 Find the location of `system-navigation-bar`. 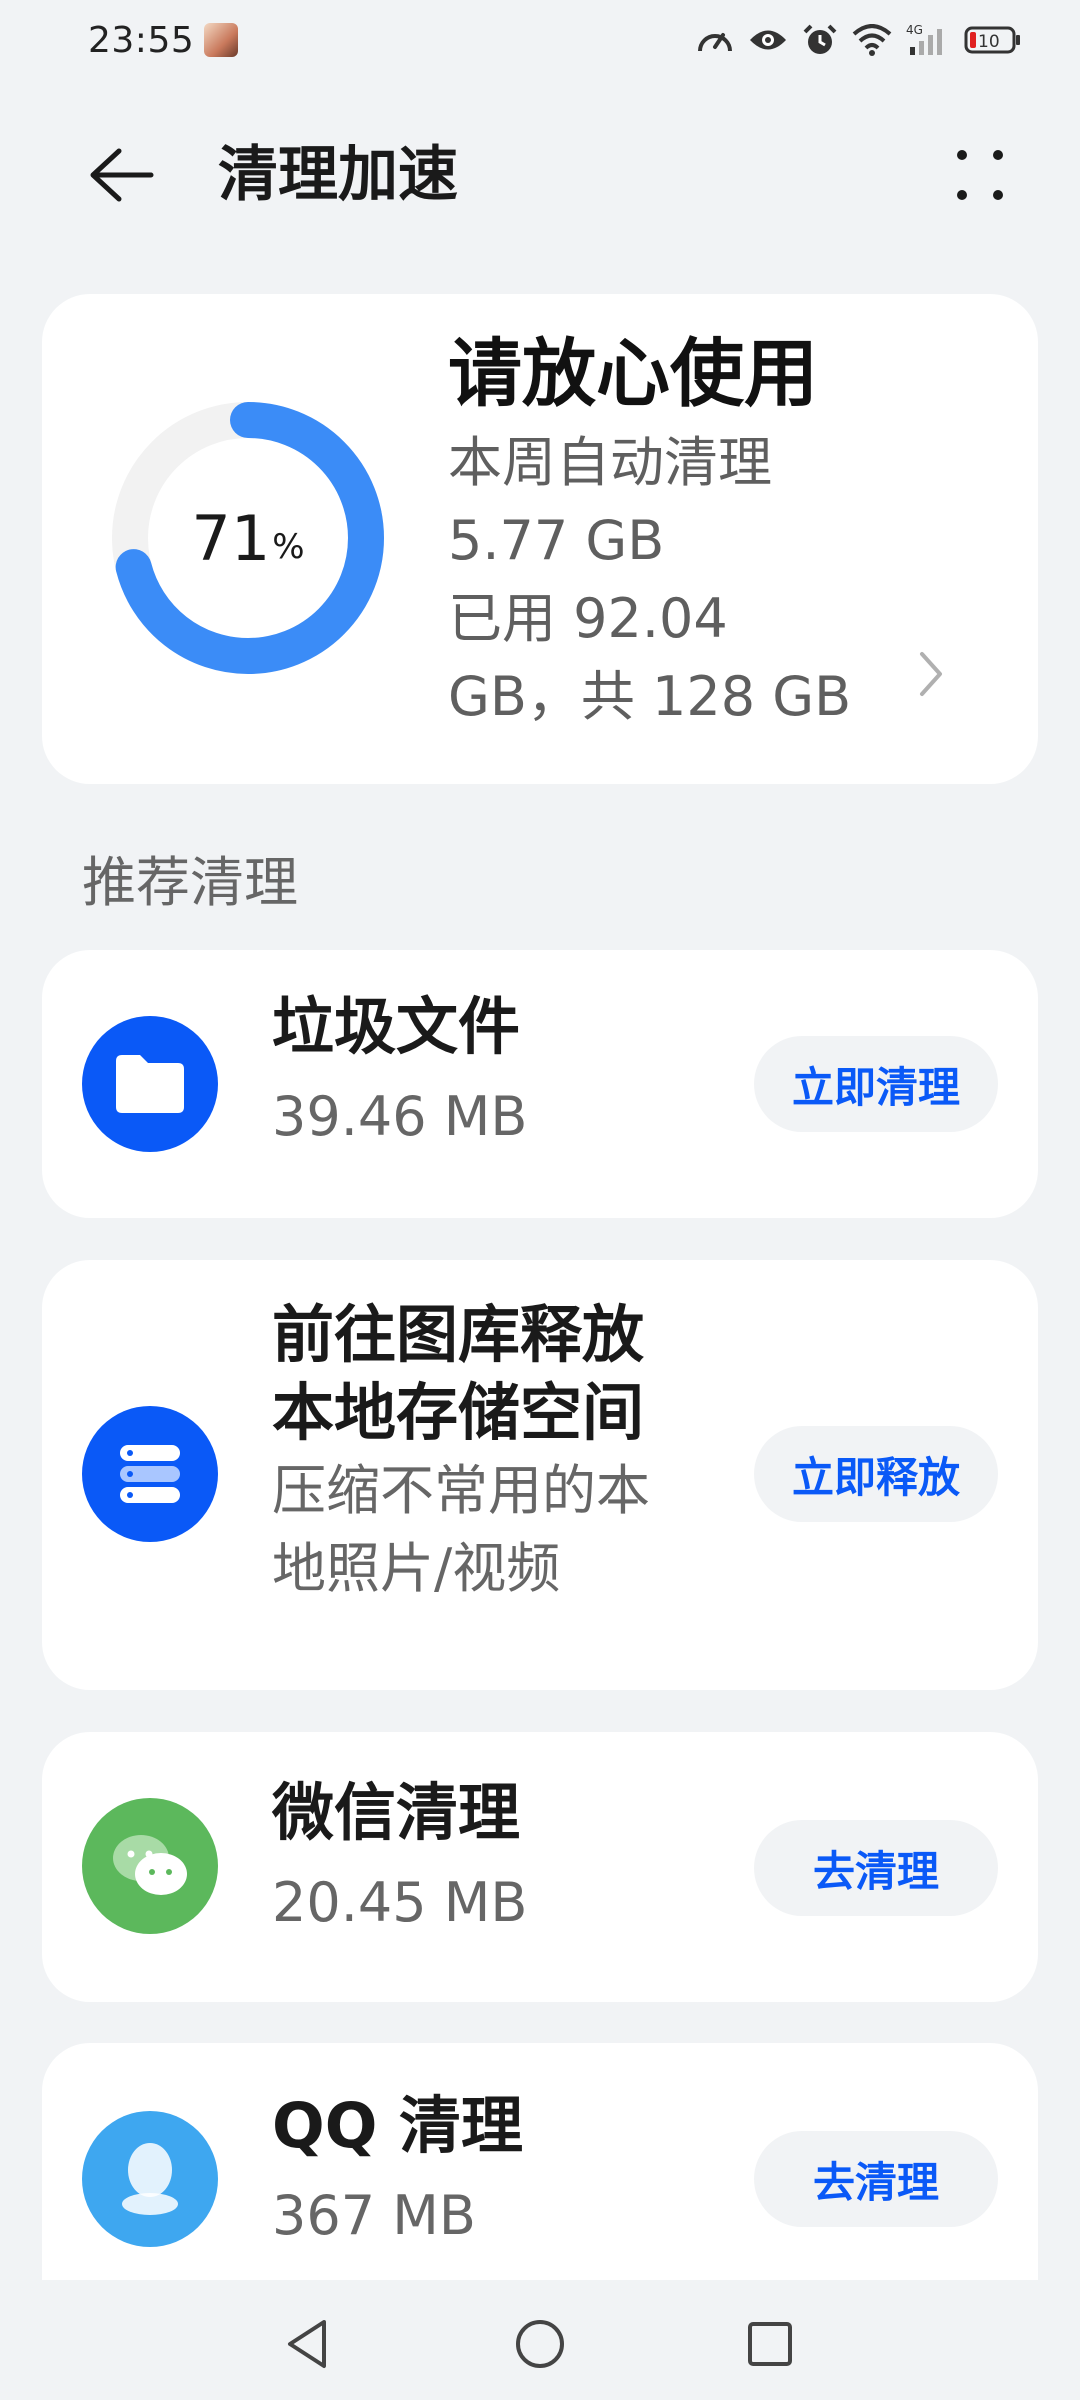

system-navigation-bar is located at coordinates (540, 2340).